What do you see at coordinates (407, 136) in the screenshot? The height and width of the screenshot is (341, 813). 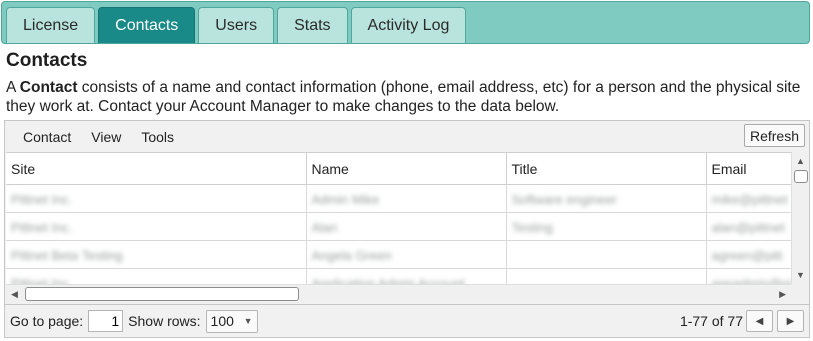 I see `grid-menubar: Contact View Tools Refresh` at bounding box center [407, 136].